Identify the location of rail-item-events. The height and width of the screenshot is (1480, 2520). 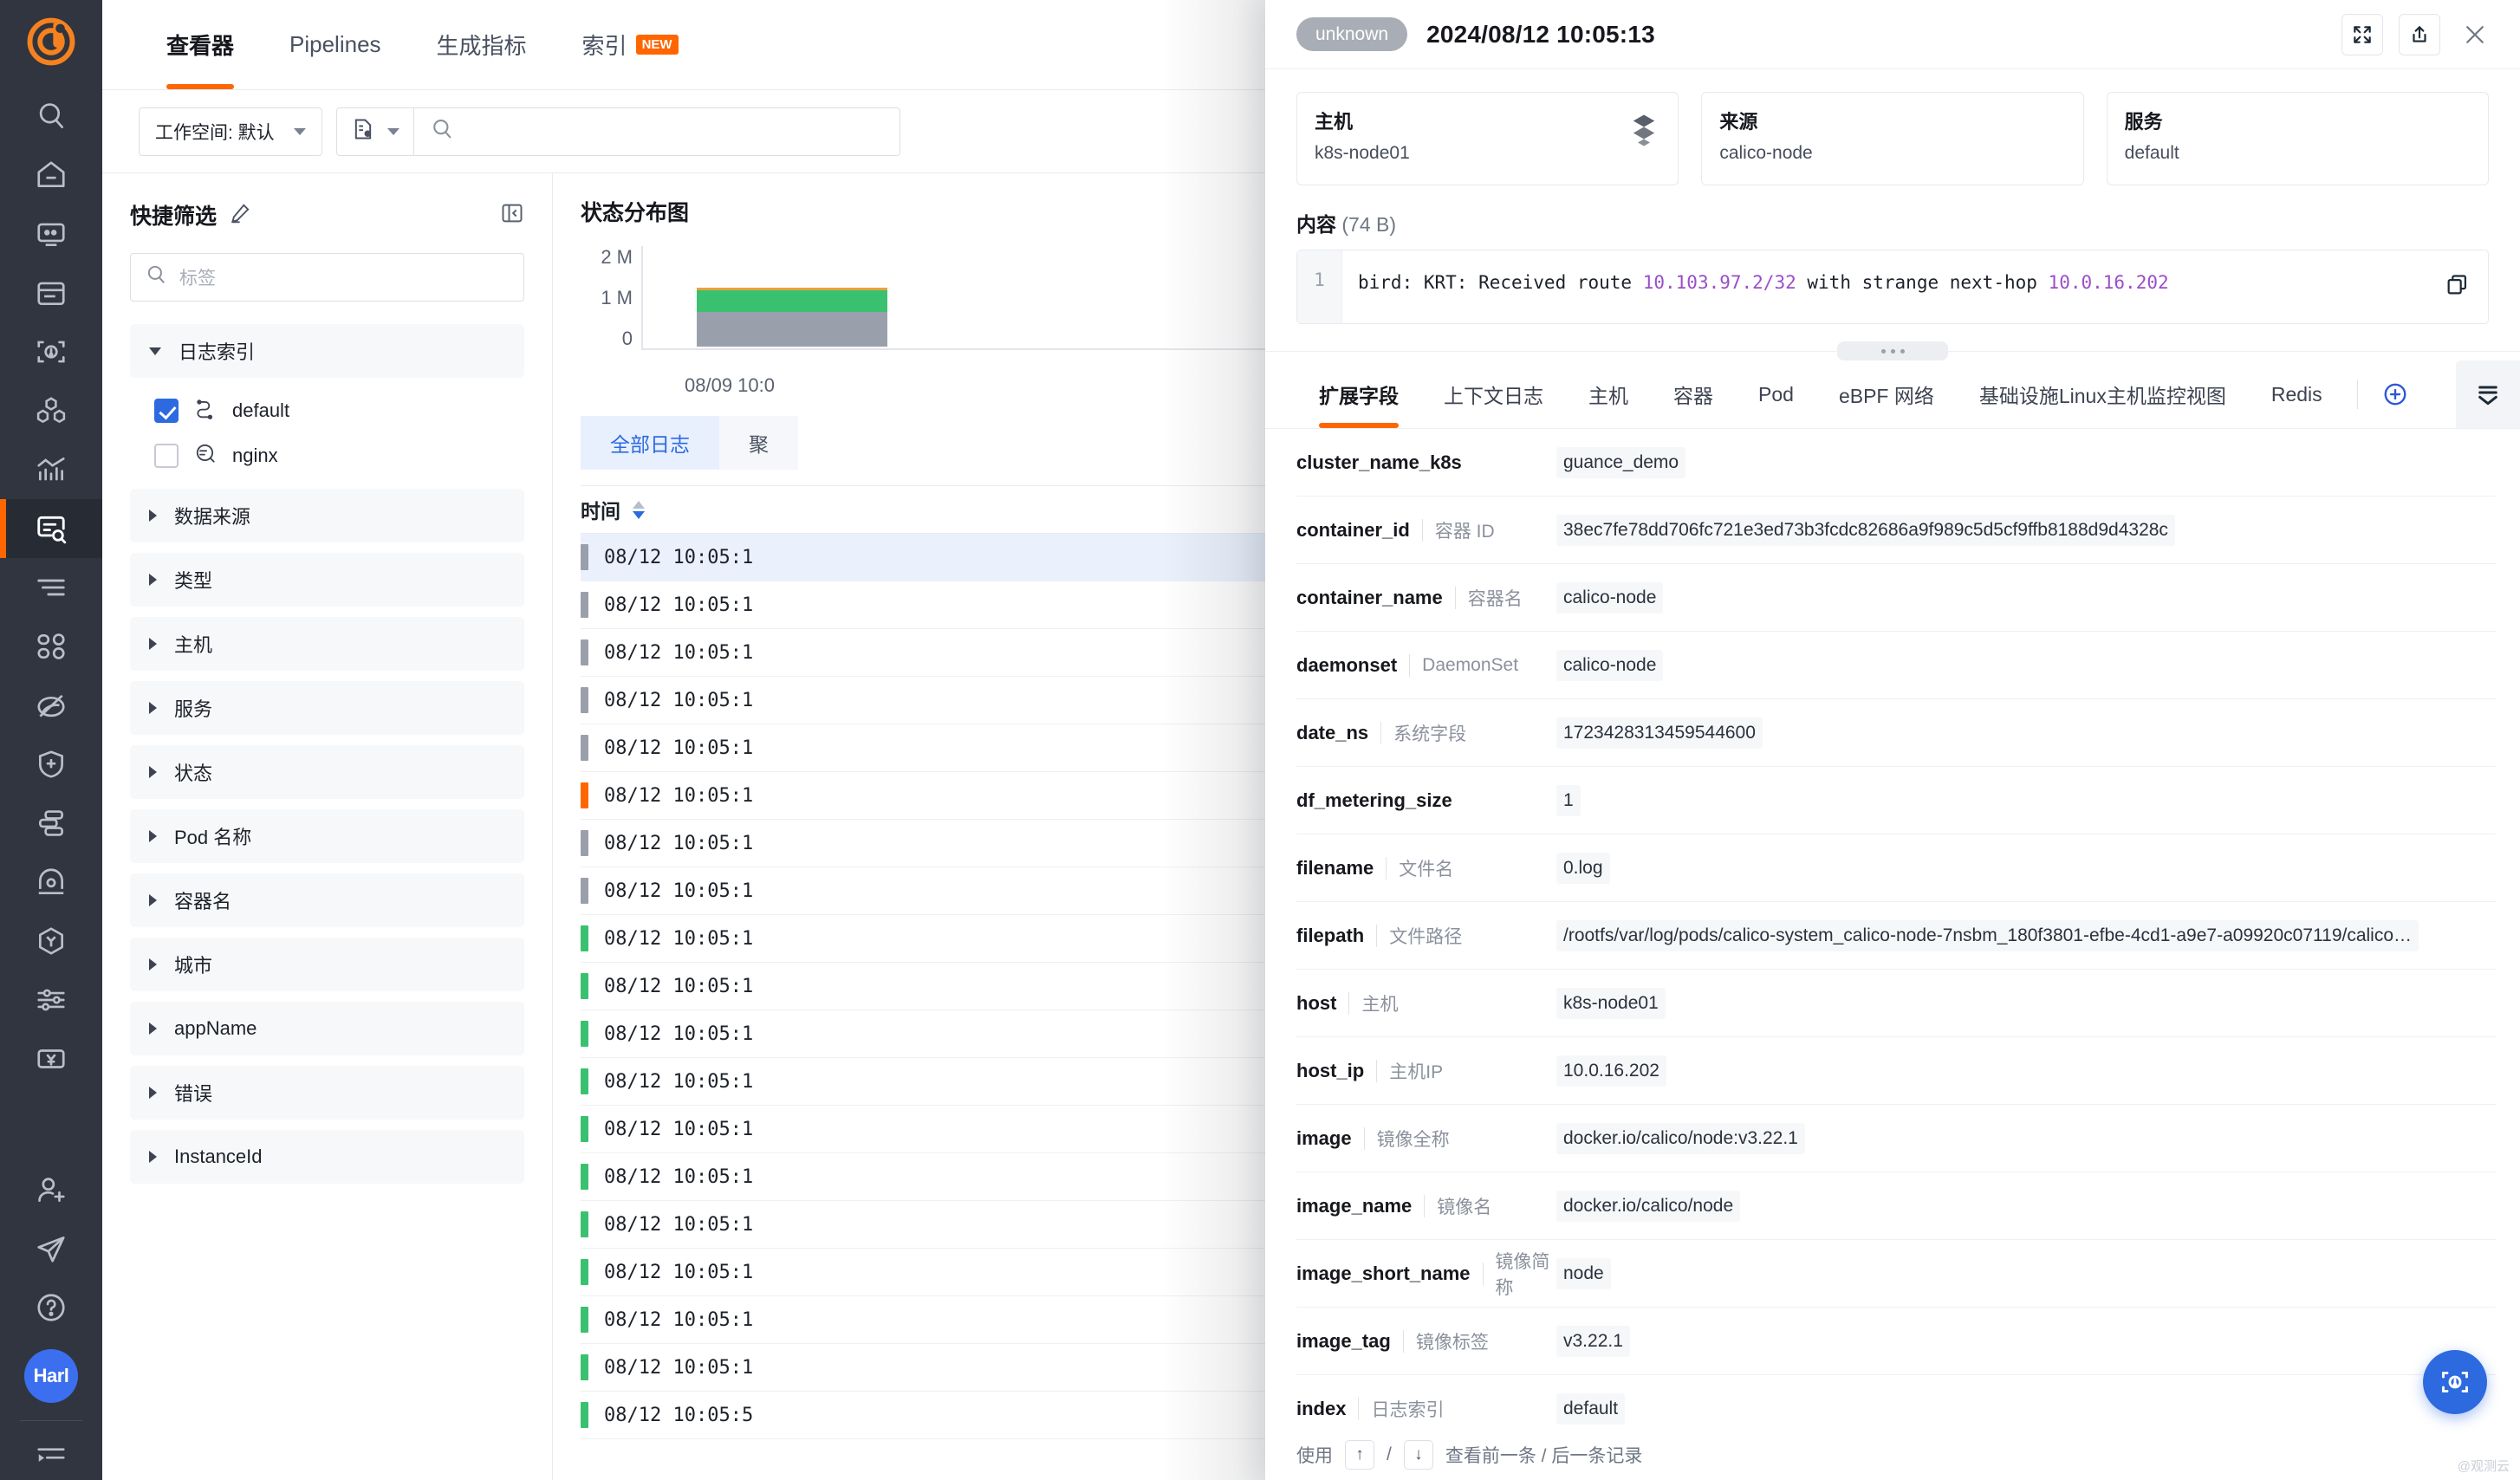
(51, 351).